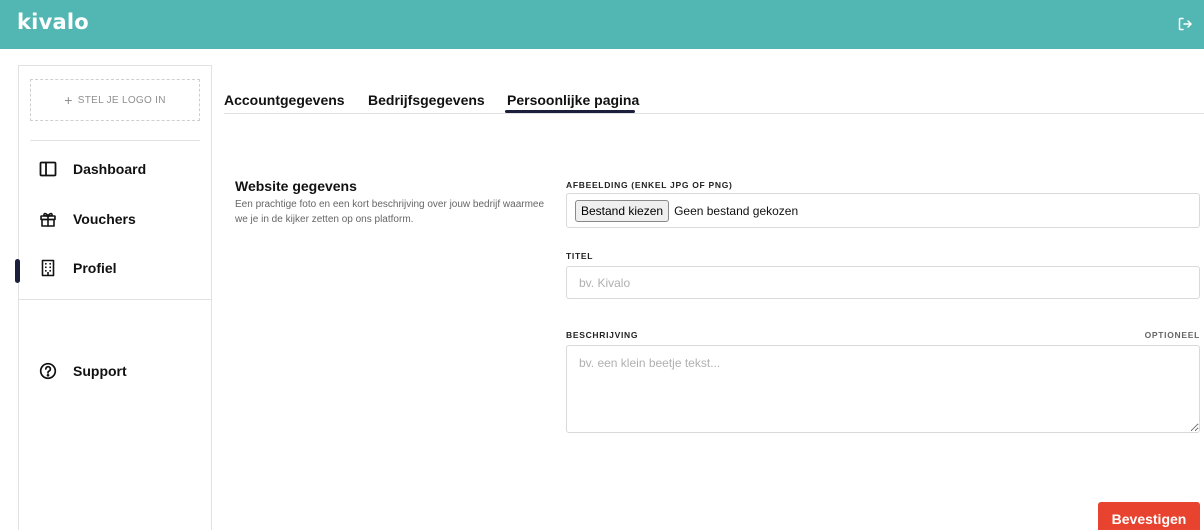 Image resolution: width=1204 pixels, height=530 pixels. I want to click on image-field-label: AFBEELDING (ENKEL JPG OF PNG), so click(649, 185).